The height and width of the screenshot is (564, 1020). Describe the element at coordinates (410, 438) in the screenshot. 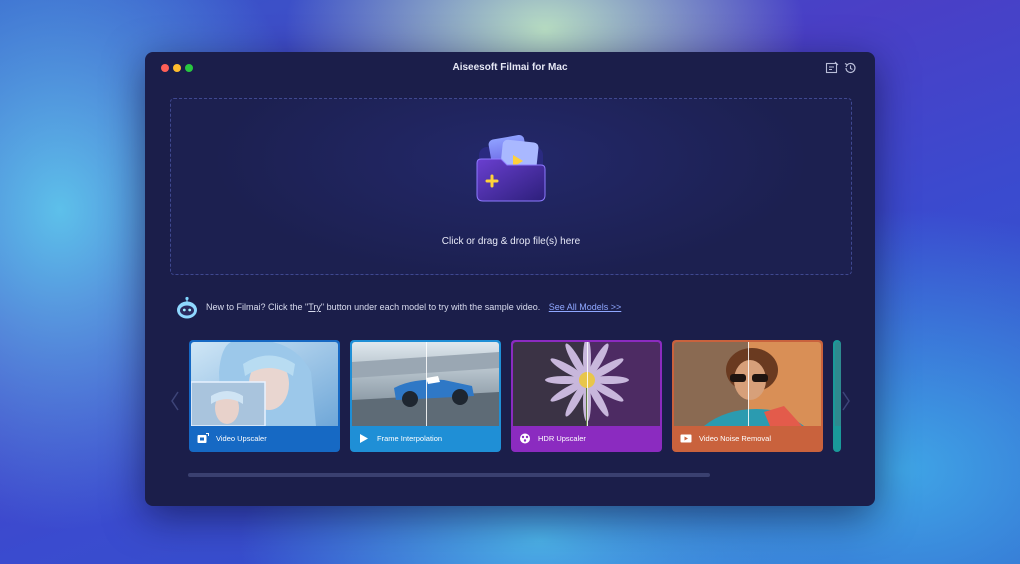

I see `model-label: Frame Interpolation` at that location.